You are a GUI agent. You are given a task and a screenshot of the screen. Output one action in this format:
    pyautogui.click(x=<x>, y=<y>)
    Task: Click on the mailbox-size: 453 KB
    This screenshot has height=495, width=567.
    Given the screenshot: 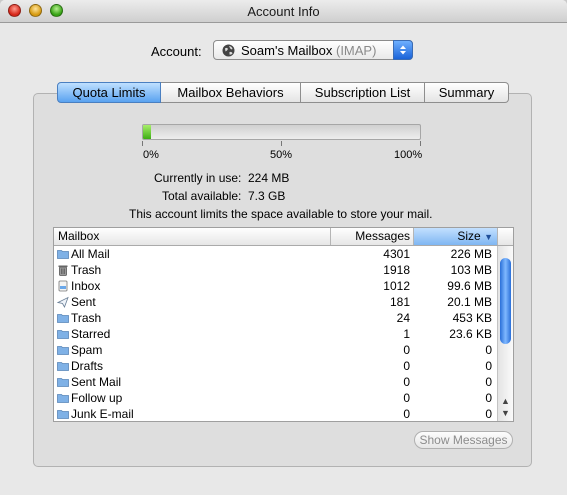 What is the action you would take?
    pyautogui.click(x=472, y=318)
    